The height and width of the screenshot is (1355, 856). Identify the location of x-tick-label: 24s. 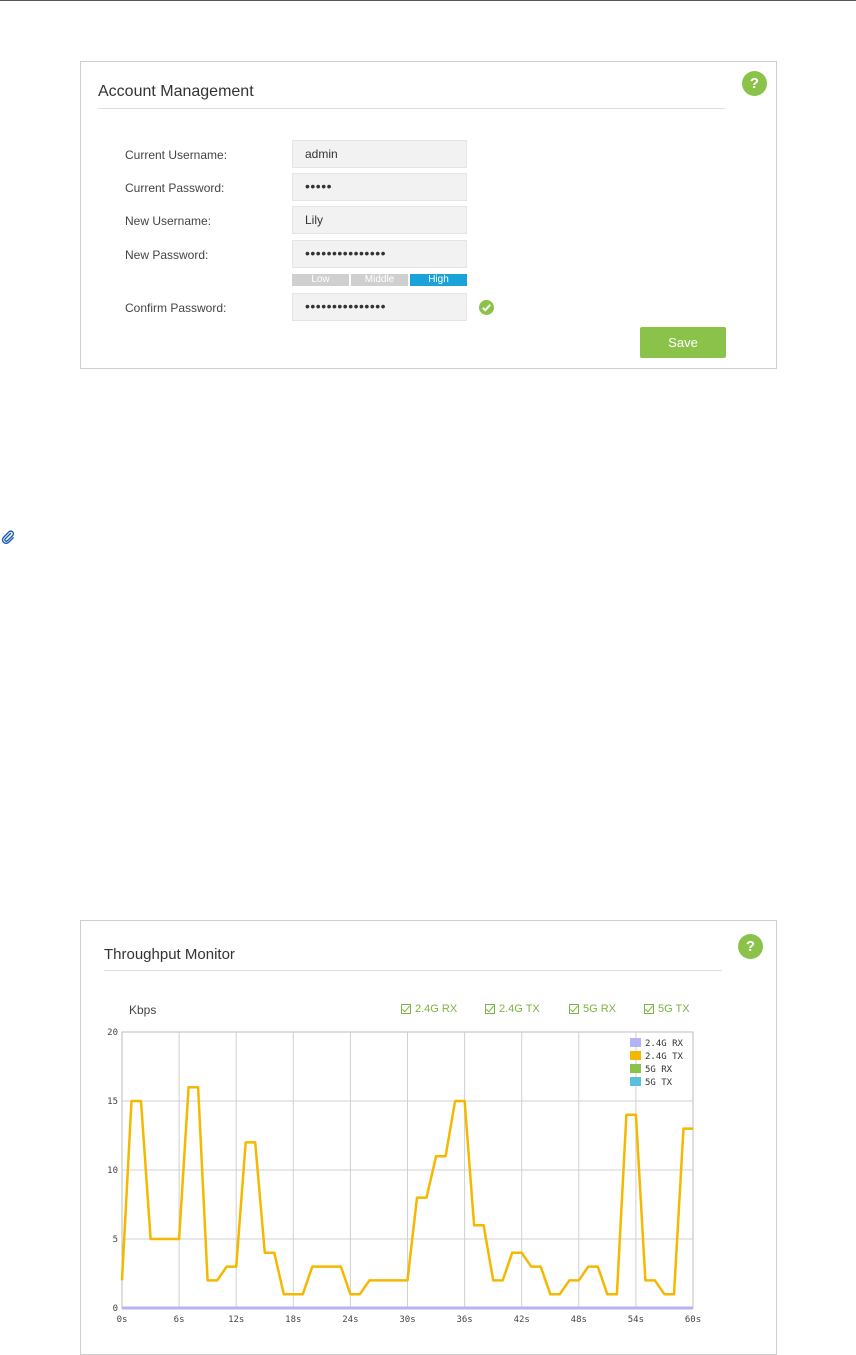
(350, 1320).